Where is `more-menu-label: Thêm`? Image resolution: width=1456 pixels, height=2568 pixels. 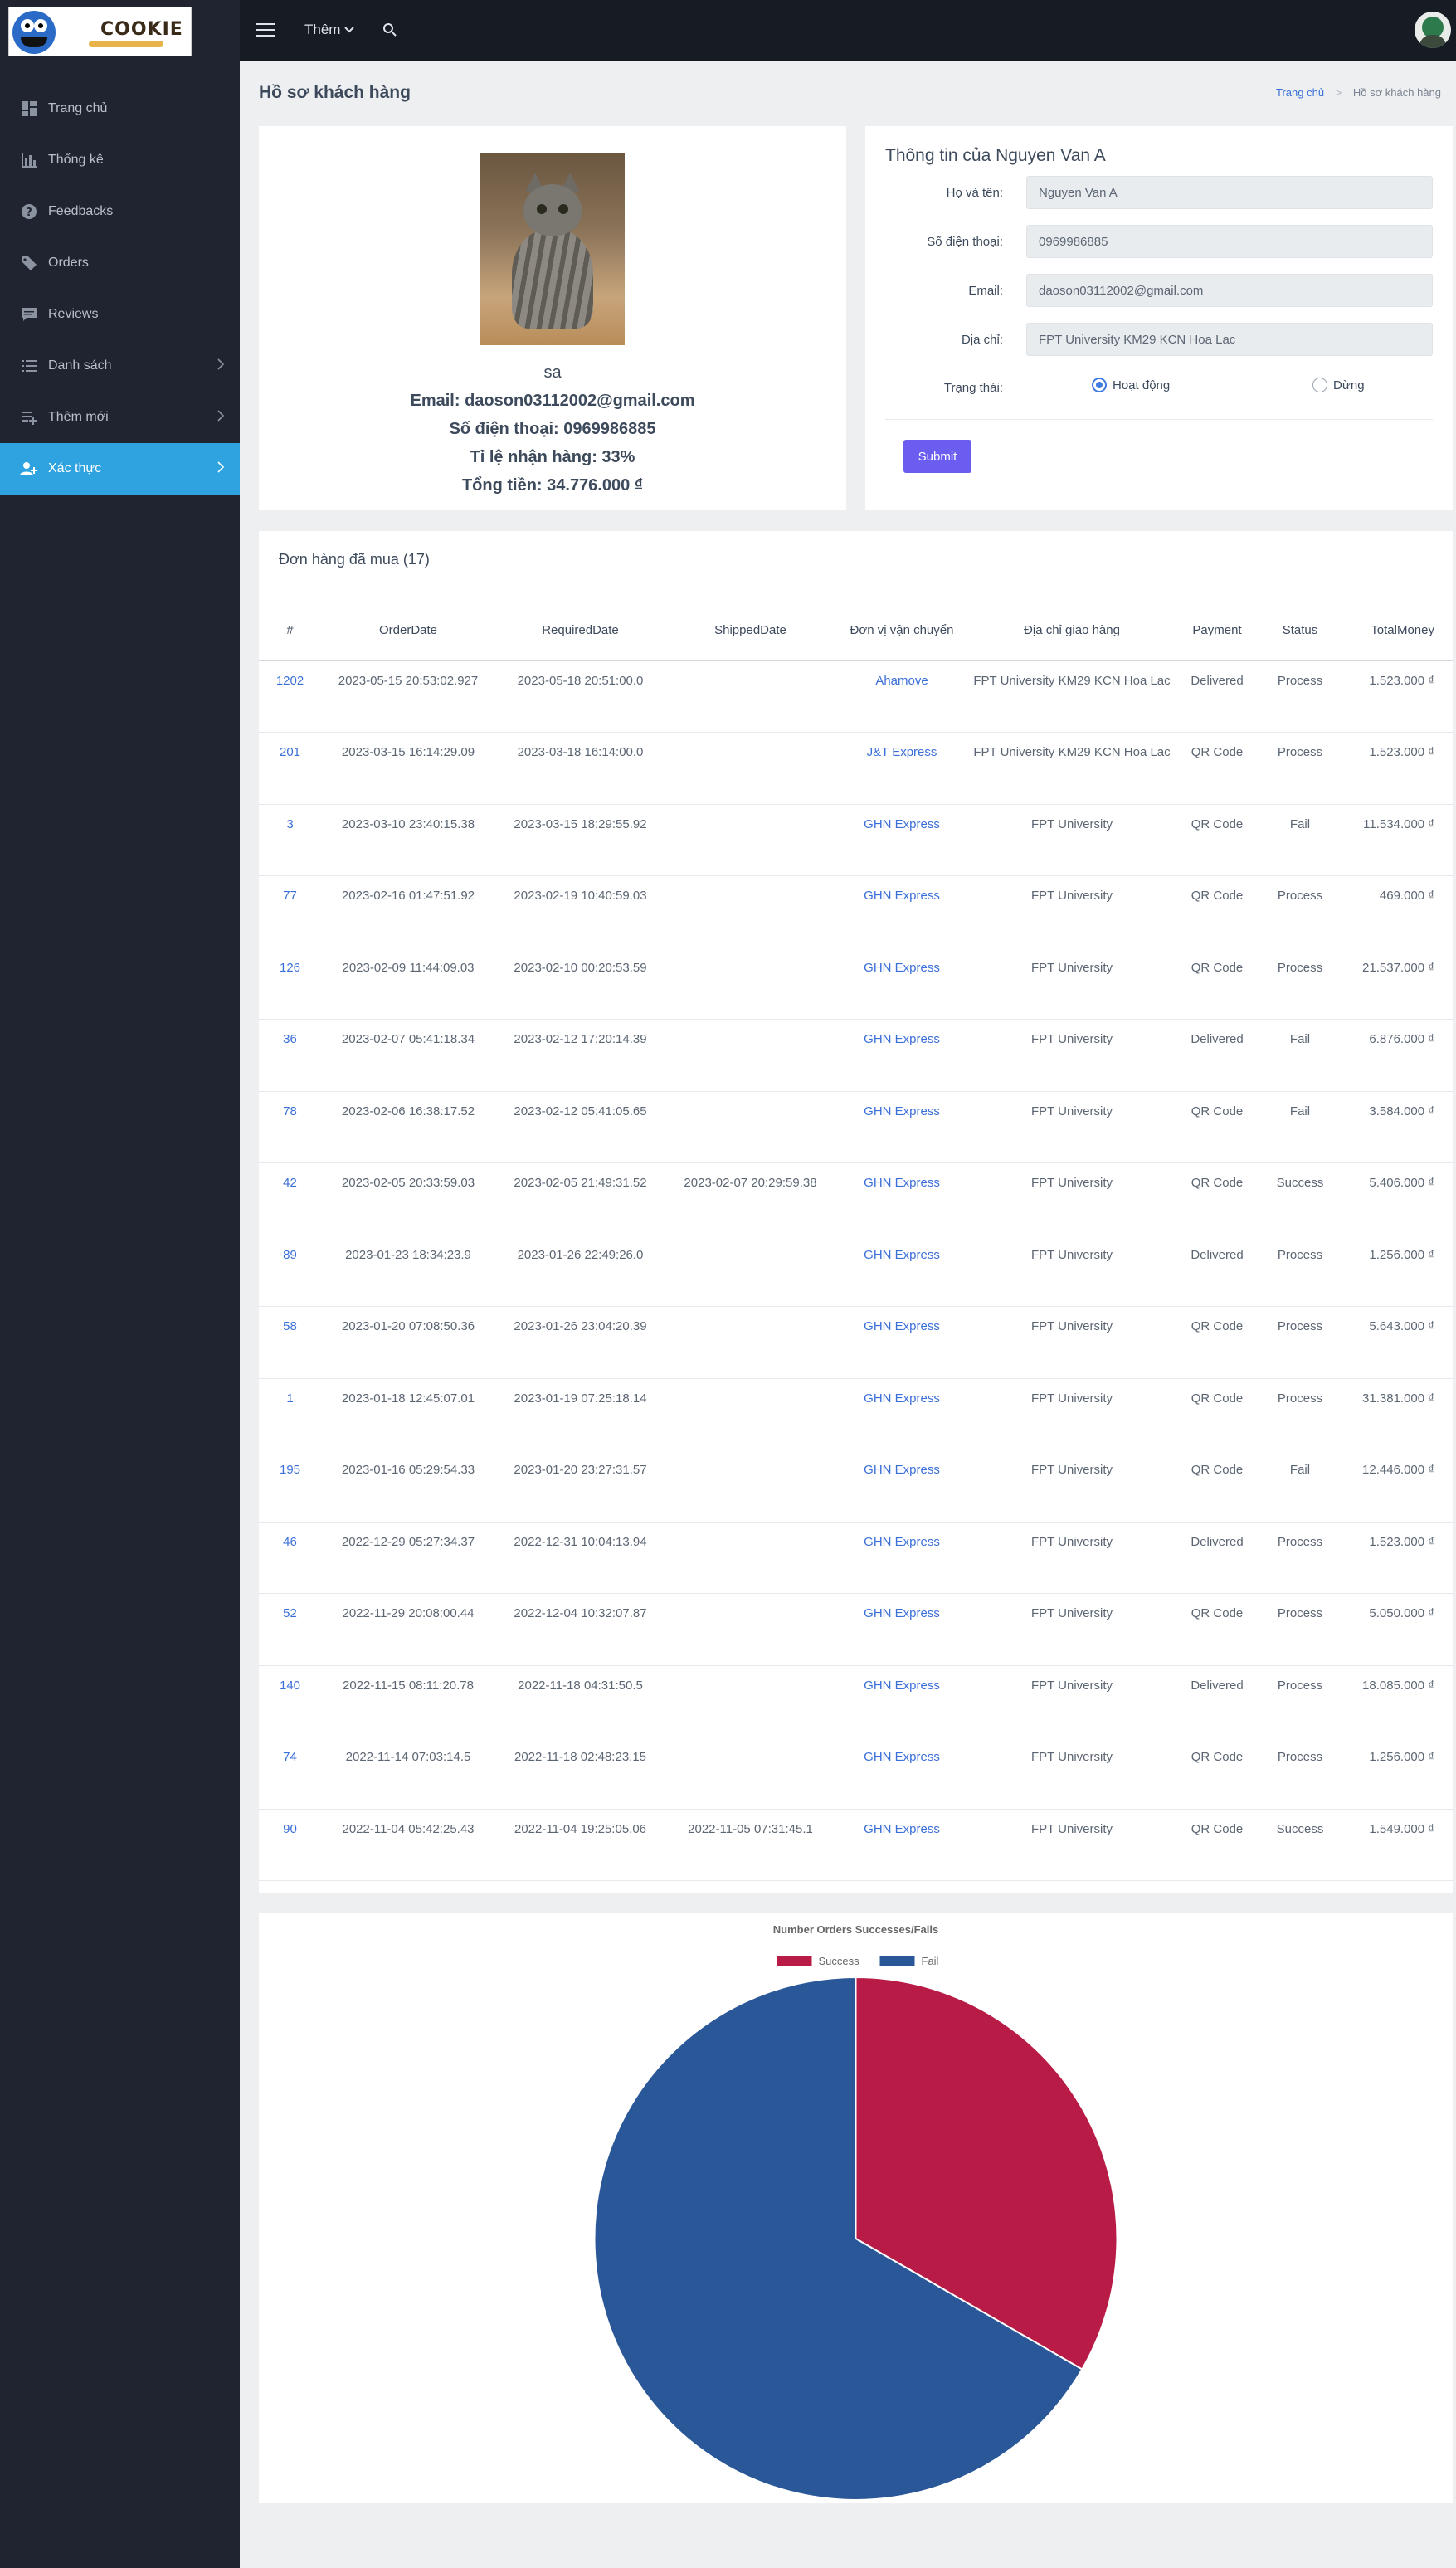 more-menu-label: Thêm is located at coordinates (322, 30).